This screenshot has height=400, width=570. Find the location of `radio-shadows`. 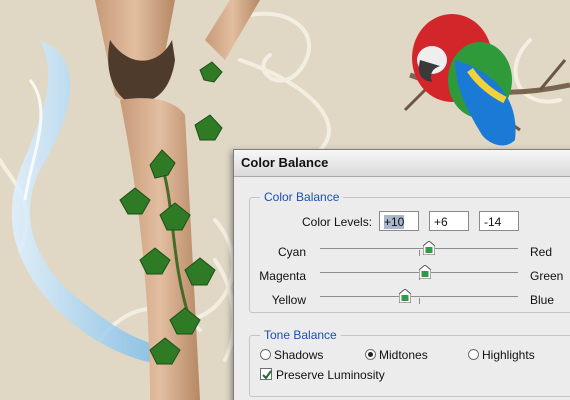

radio-shadows is located at coordinates (265, 354).